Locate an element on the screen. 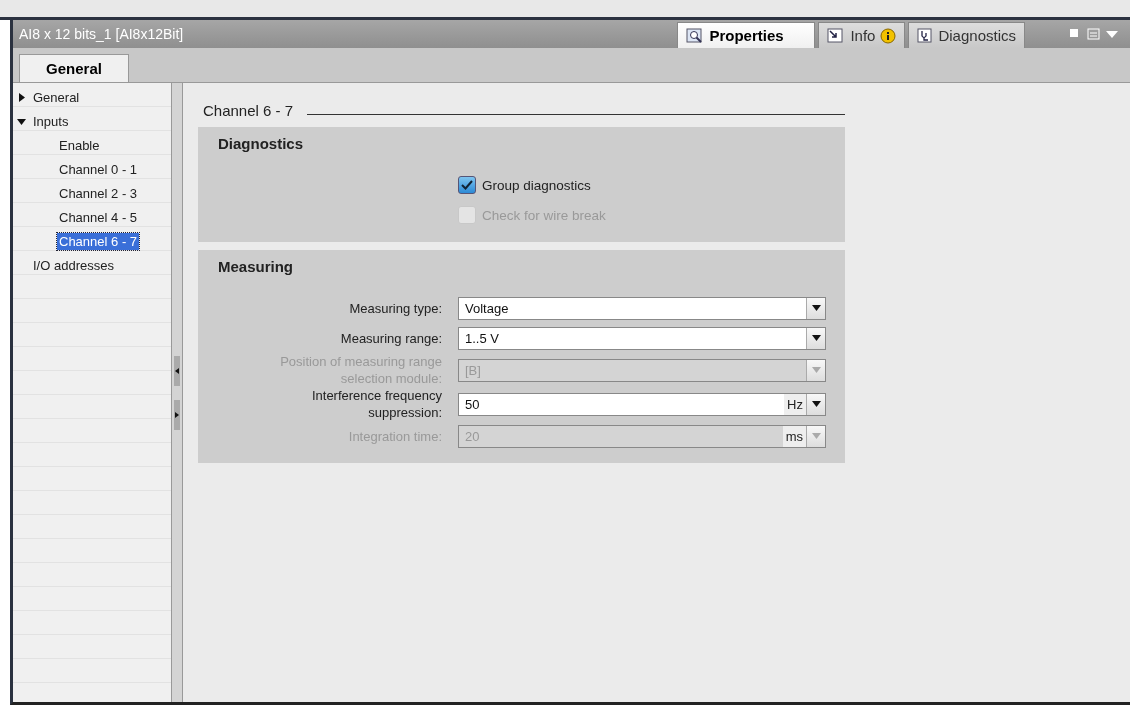 The width and height of the screenshot is (1130, 705). stethoscope-icon is located at coordinates (925, 35).